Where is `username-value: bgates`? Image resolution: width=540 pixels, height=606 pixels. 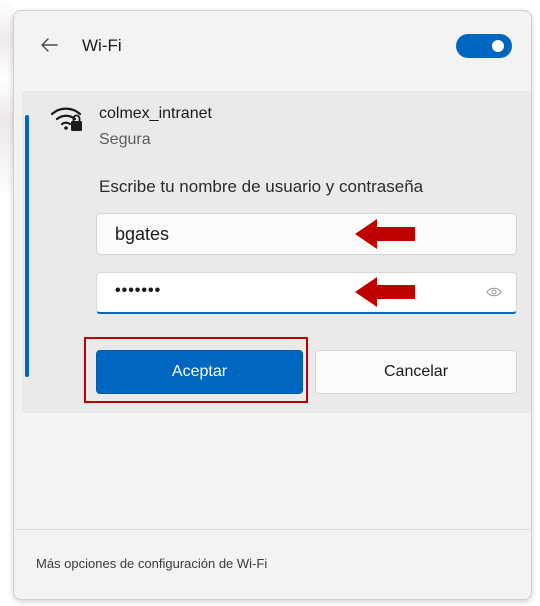 username-value: bgates is located at coordinates (142, 234).